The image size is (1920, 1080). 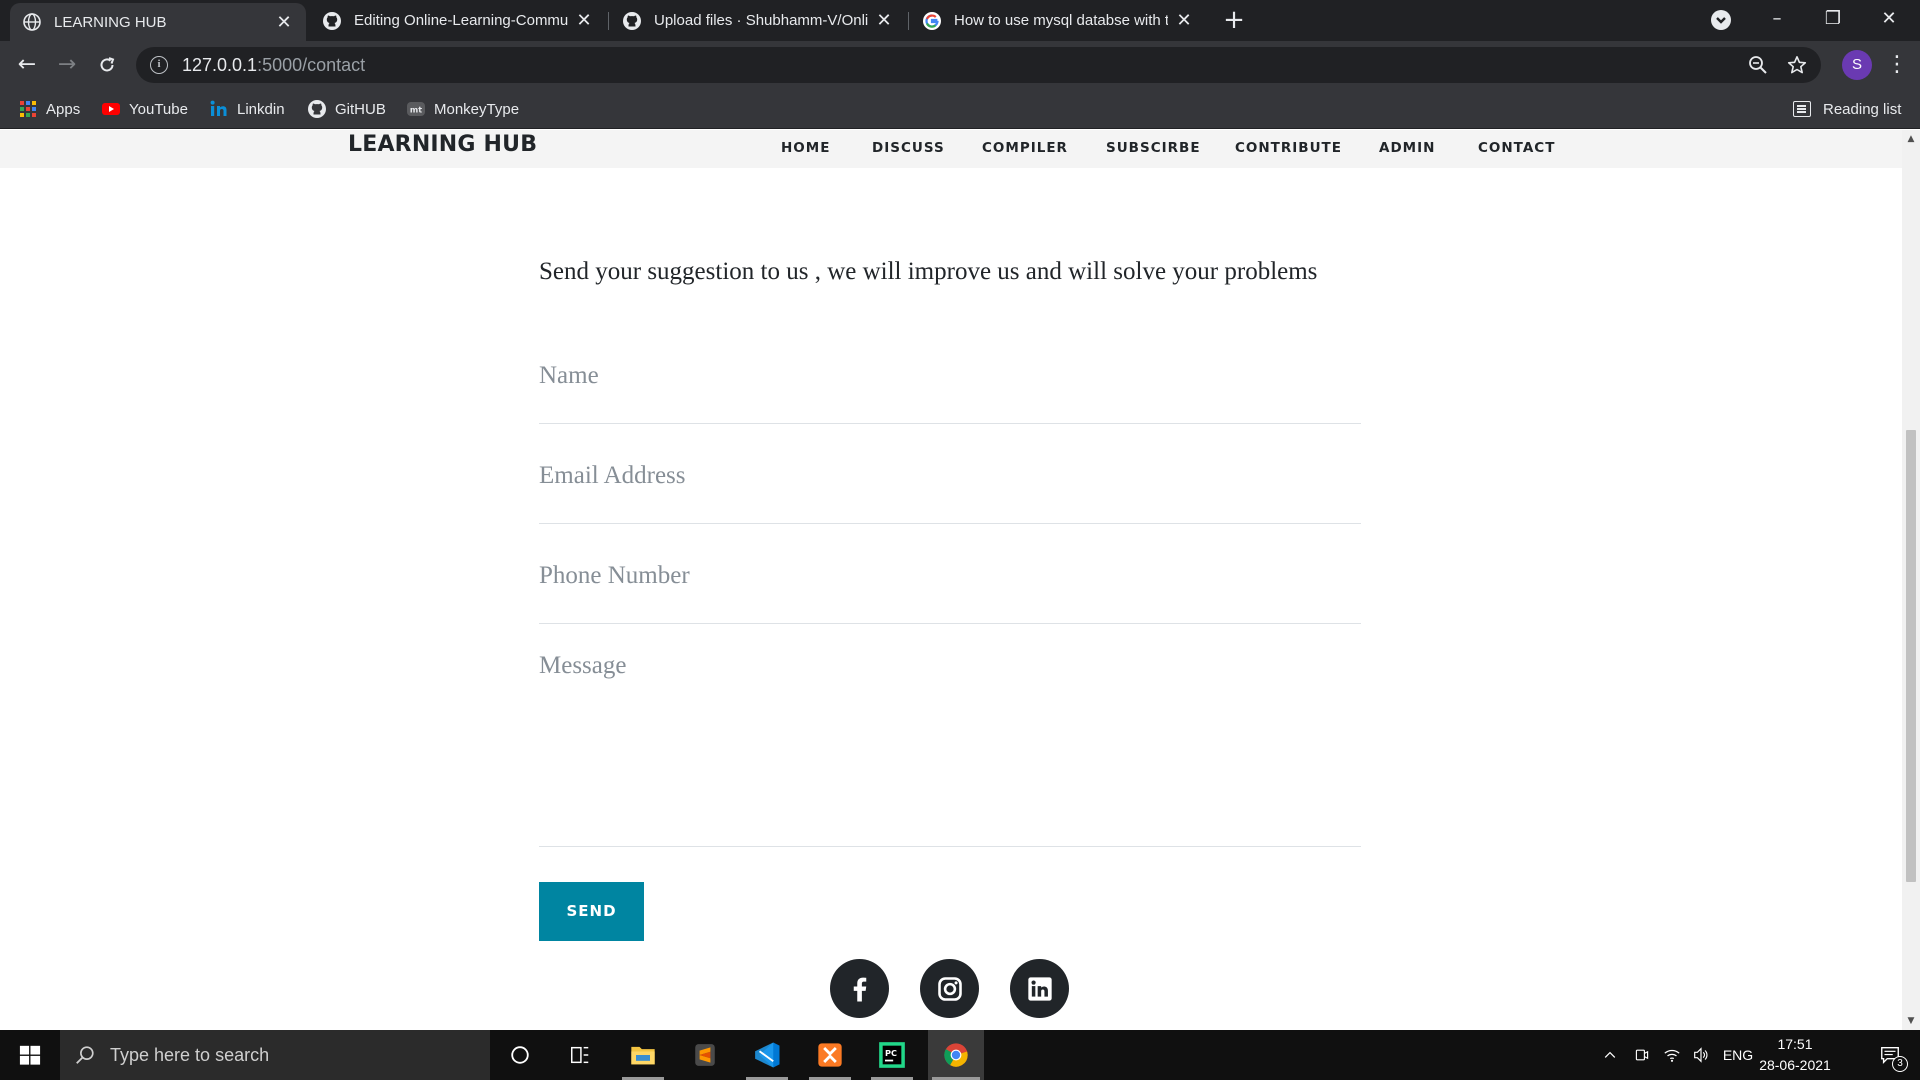 I want to click on more-menu-icon: ⋮, so click(x=1897, y=65).